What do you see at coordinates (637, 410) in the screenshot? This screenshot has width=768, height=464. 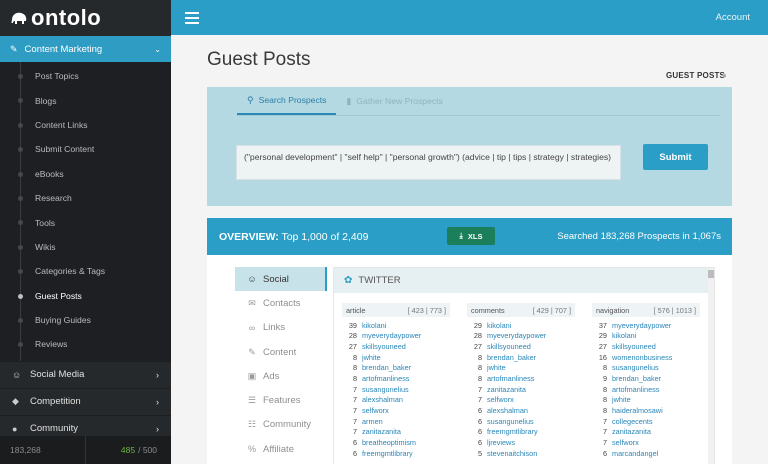 I see `twitter-handle-link: haideralmosawi` at bounding box center [637, 410].